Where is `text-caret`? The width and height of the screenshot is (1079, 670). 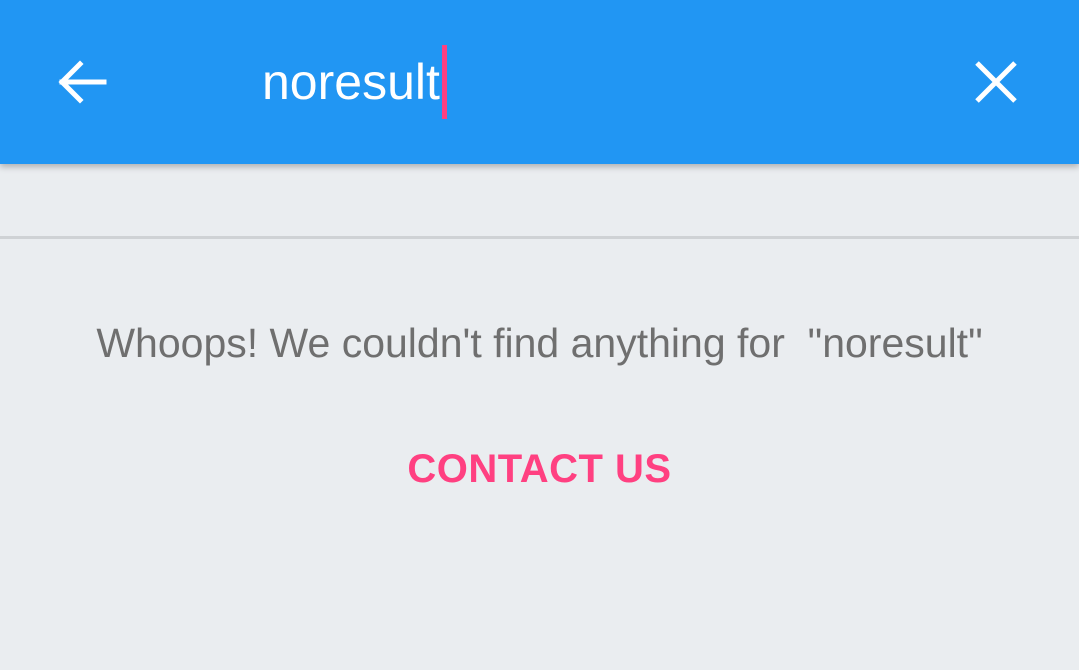
text-caret is located at coordinates (444, 82).